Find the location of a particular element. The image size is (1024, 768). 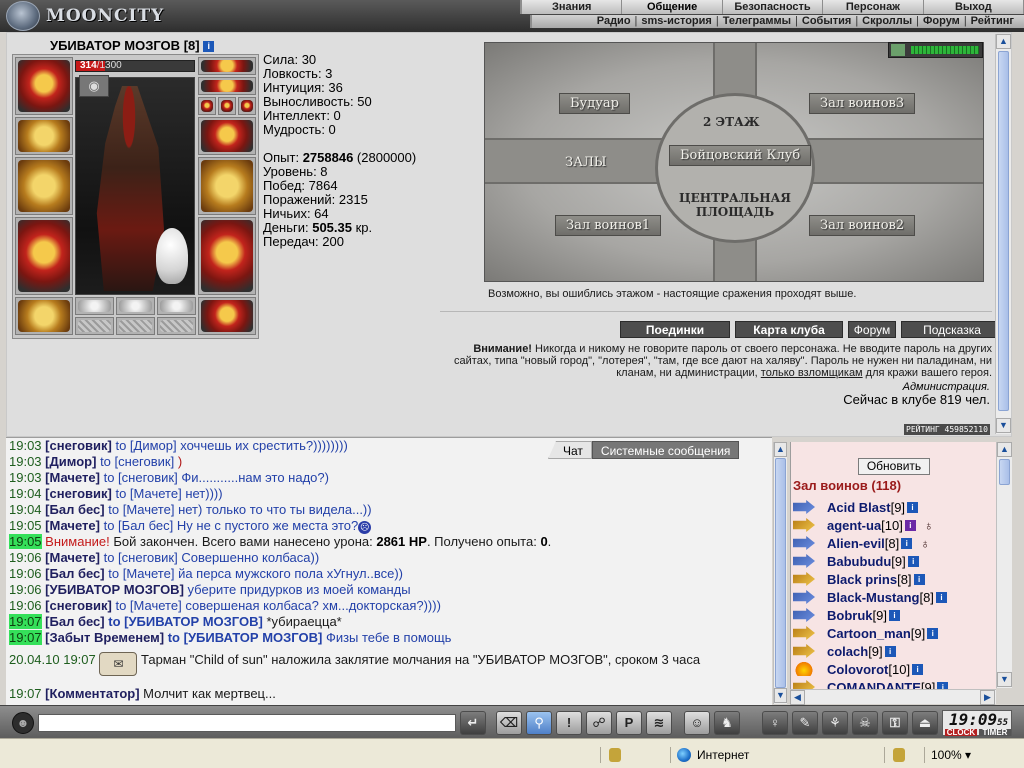

wave-icon: ≋ is located at coordinates (659, 723).